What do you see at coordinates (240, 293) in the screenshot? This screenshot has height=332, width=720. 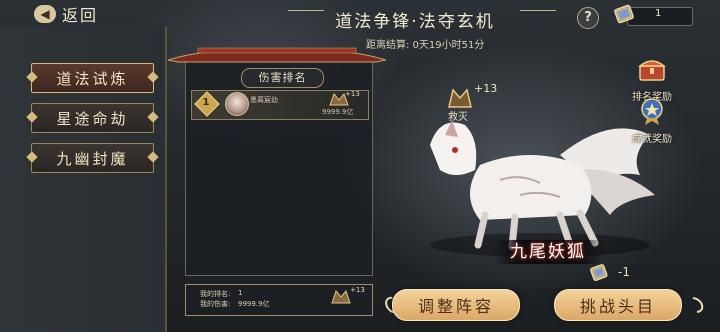 I see `my-rank-value: 1` at bounding box center [240, 293].